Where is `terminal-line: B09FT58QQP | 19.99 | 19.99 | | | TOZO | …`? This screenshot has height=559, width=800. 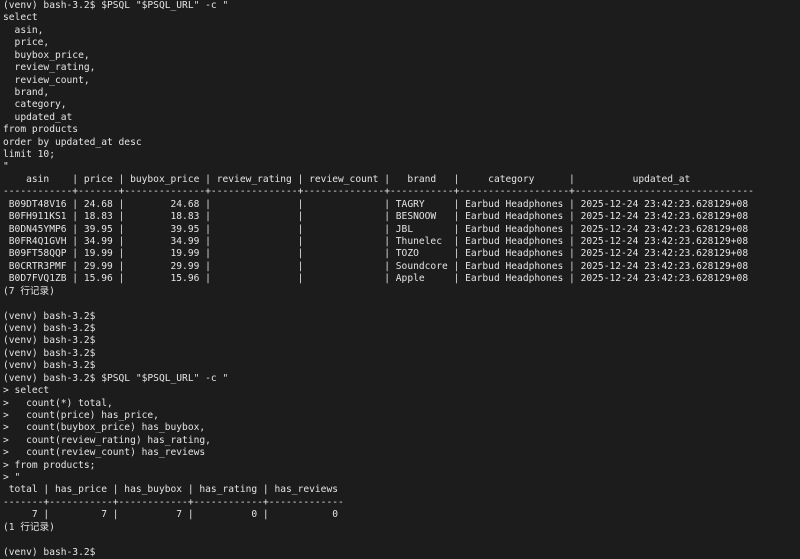
terminal-line: B09FT58QQP | 19.99 | 19.99 | | | TOZO | … is located at coordinates (376, 254).